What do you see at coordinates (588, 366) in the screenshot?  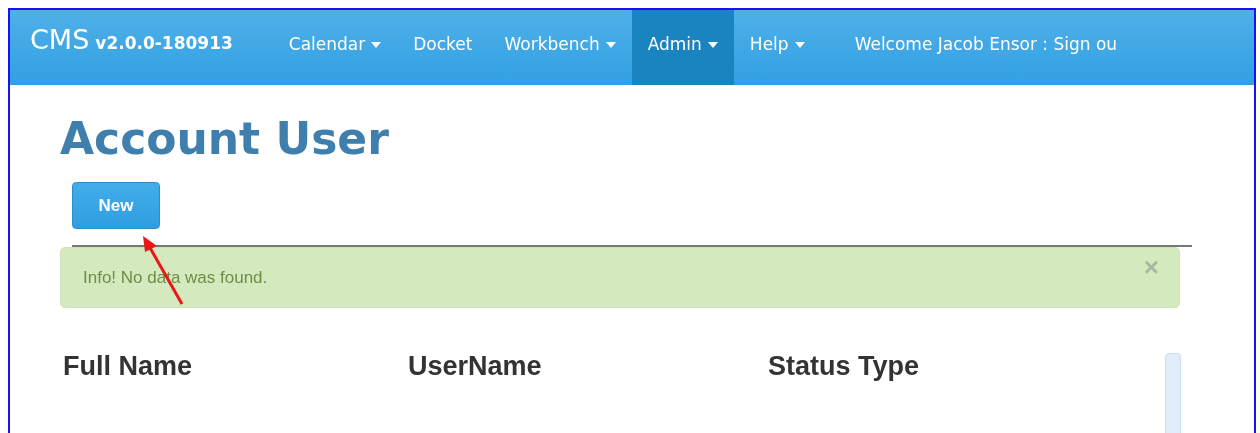 I see `column-header: UserName` at bounding box center [588, 366].